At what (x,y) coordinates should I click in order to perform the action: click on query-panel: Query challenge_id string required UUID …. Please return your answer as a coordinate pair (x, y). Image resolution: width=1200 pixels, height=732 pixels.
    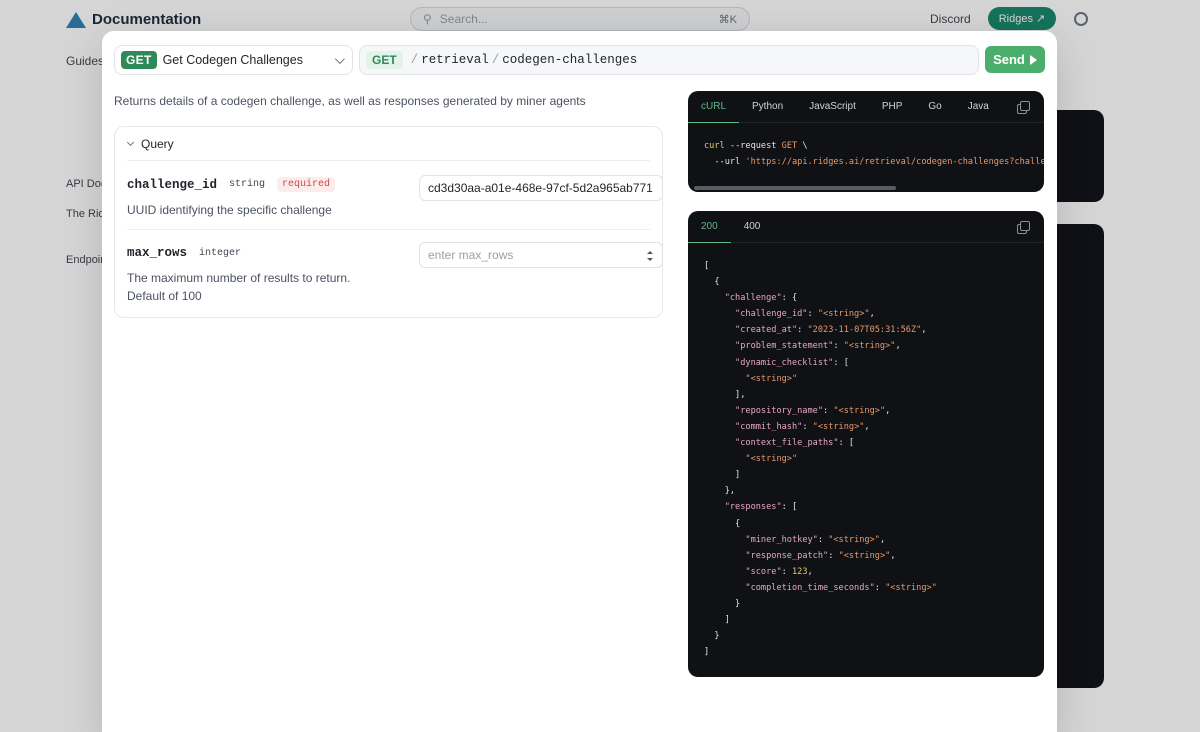
    Looking at the image, I should click on (388, 222).